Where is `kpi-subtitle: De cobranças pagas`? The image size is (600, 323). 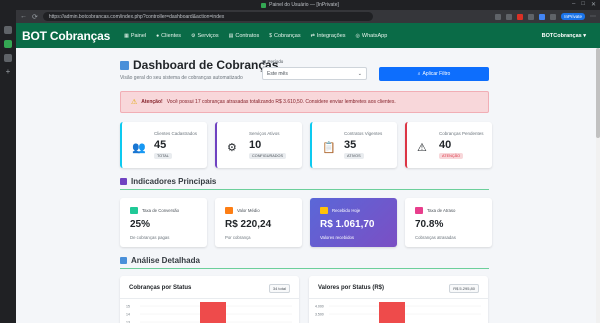 kpi-subtitle: De cobranças pagas is located at coordinates (150, 237).